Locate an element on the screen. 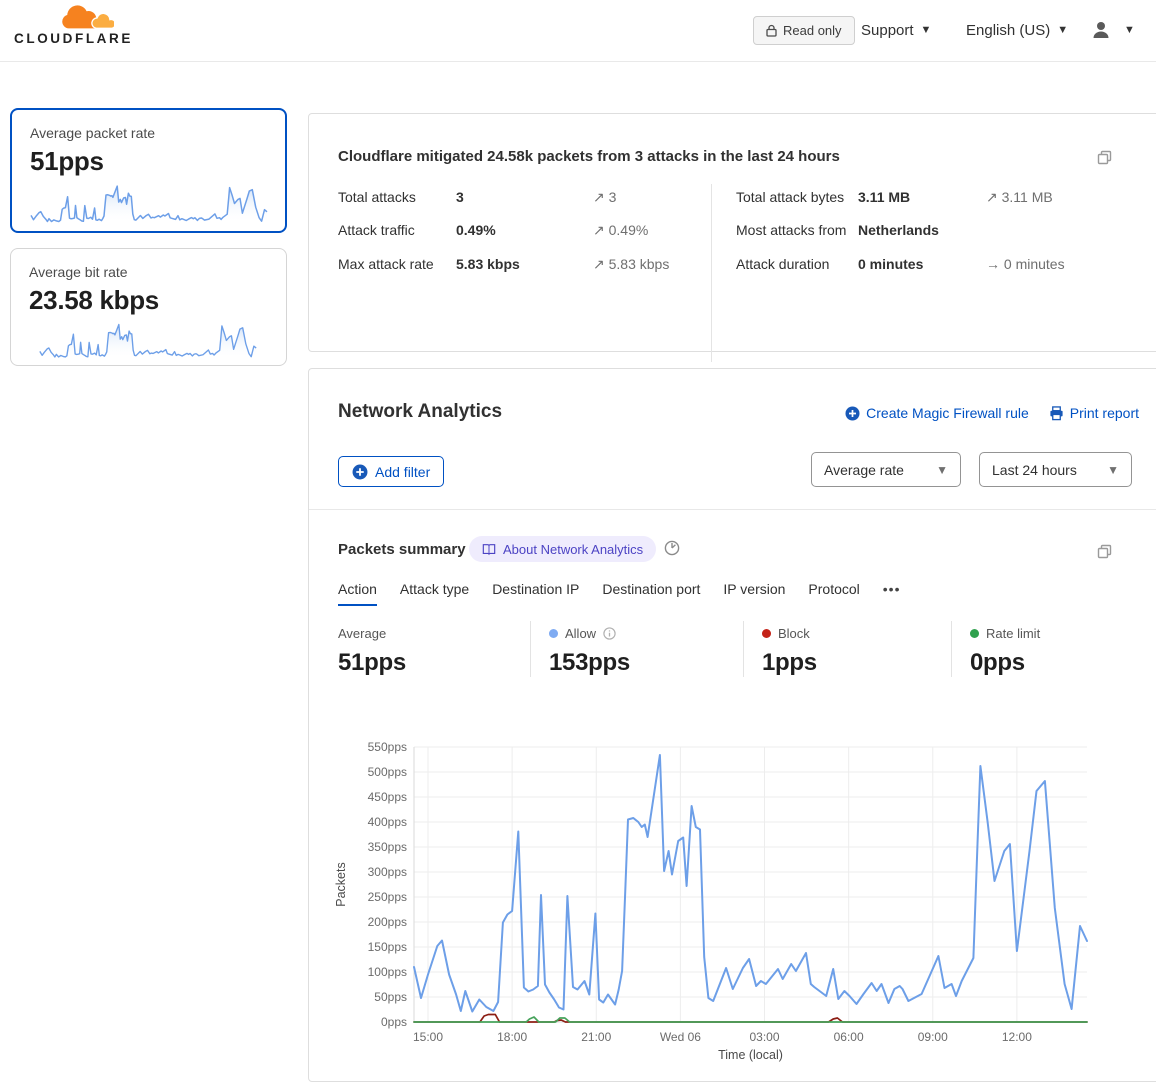 Image resolution: width=1156 pixels, height=1082 pixels. time-range-value: Last 24 hours is located at coordinates (1034, 469).